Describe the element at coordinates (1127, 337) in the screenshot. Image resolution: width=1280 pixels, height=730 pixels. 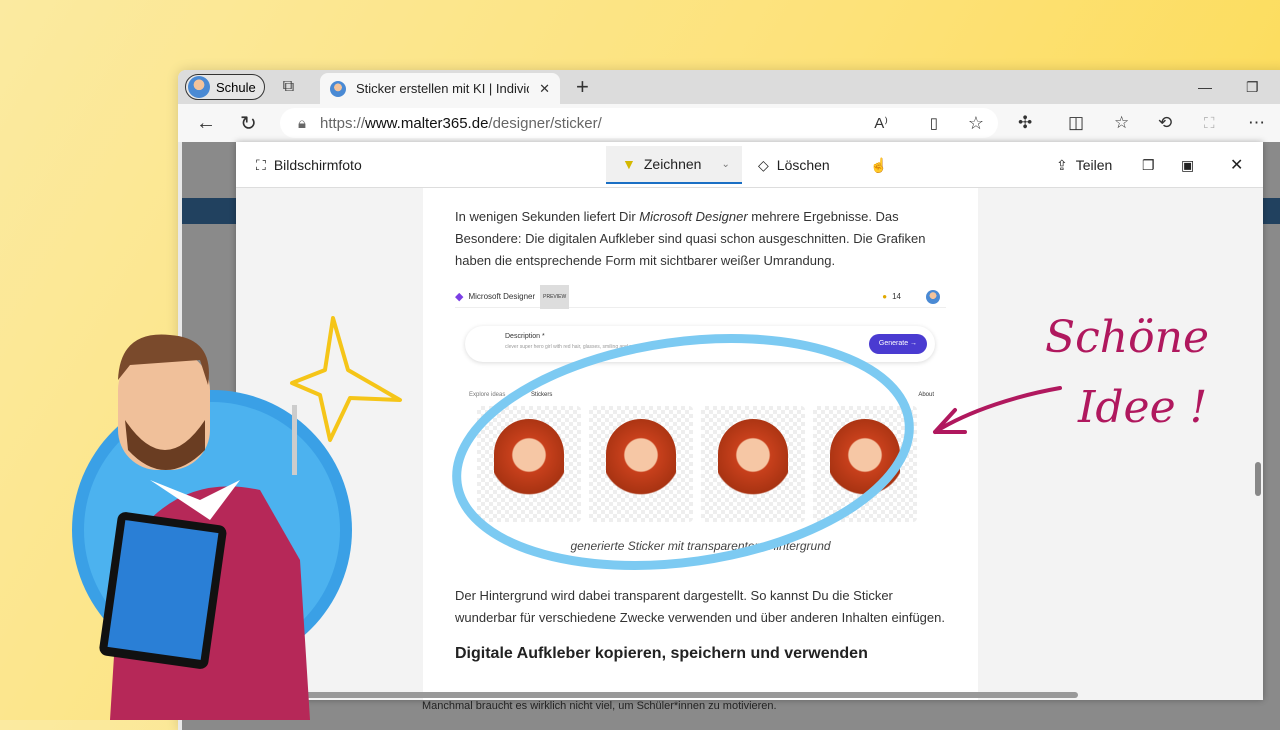
I see `annotation-text-1: Schöne` at that location.